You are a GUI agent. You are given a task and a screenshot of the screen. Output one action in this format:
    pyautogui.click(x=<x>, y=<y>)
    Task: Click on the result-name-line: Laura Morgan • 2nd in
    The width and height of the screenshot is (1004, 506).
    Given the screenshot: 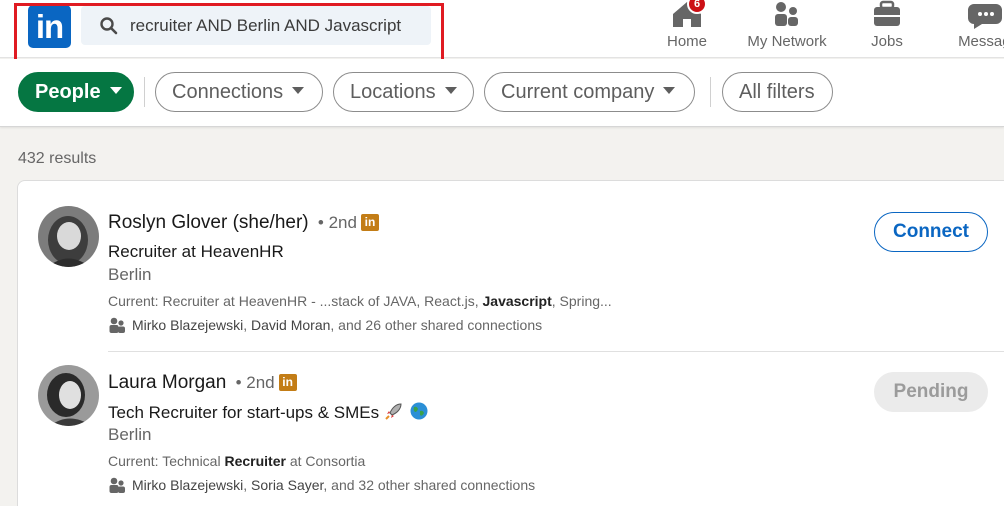 What is the action you would take?
    pyautogui.click(x=202, y=383)
    